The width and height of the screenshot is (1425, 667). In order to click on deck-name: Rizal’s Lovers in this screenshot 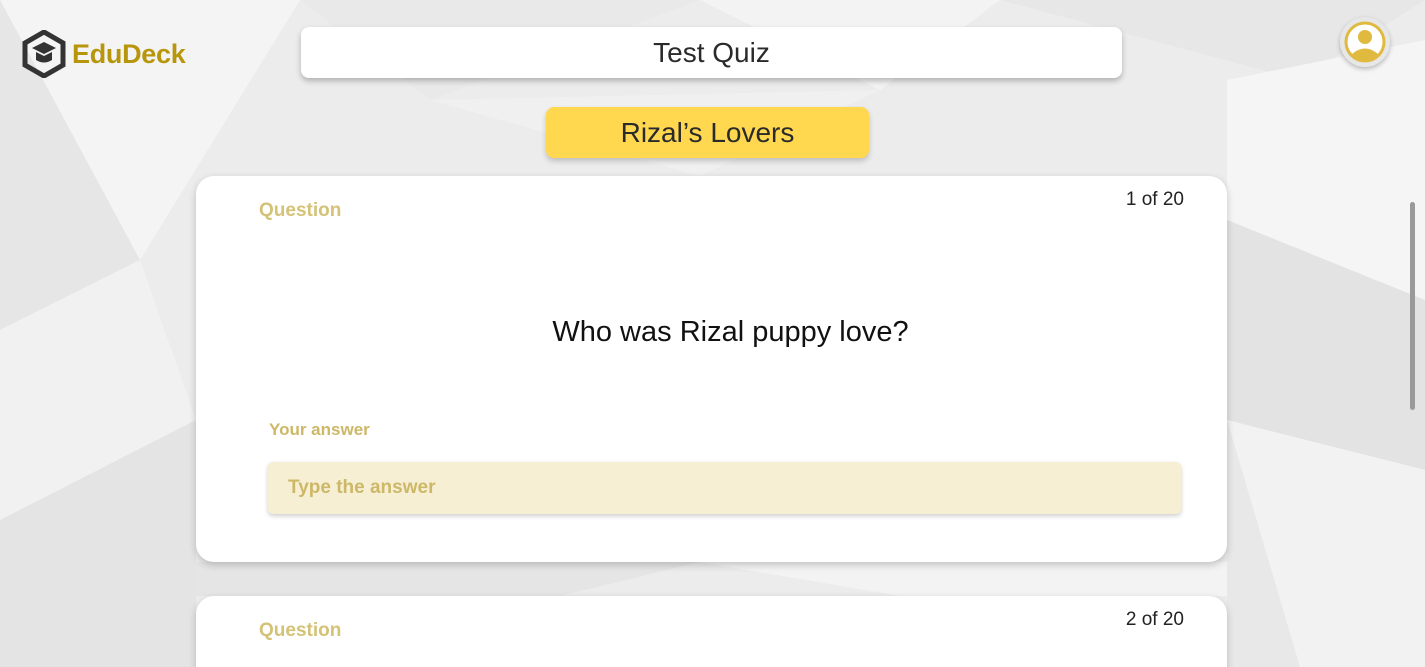, I will do `click(707, 132)`.